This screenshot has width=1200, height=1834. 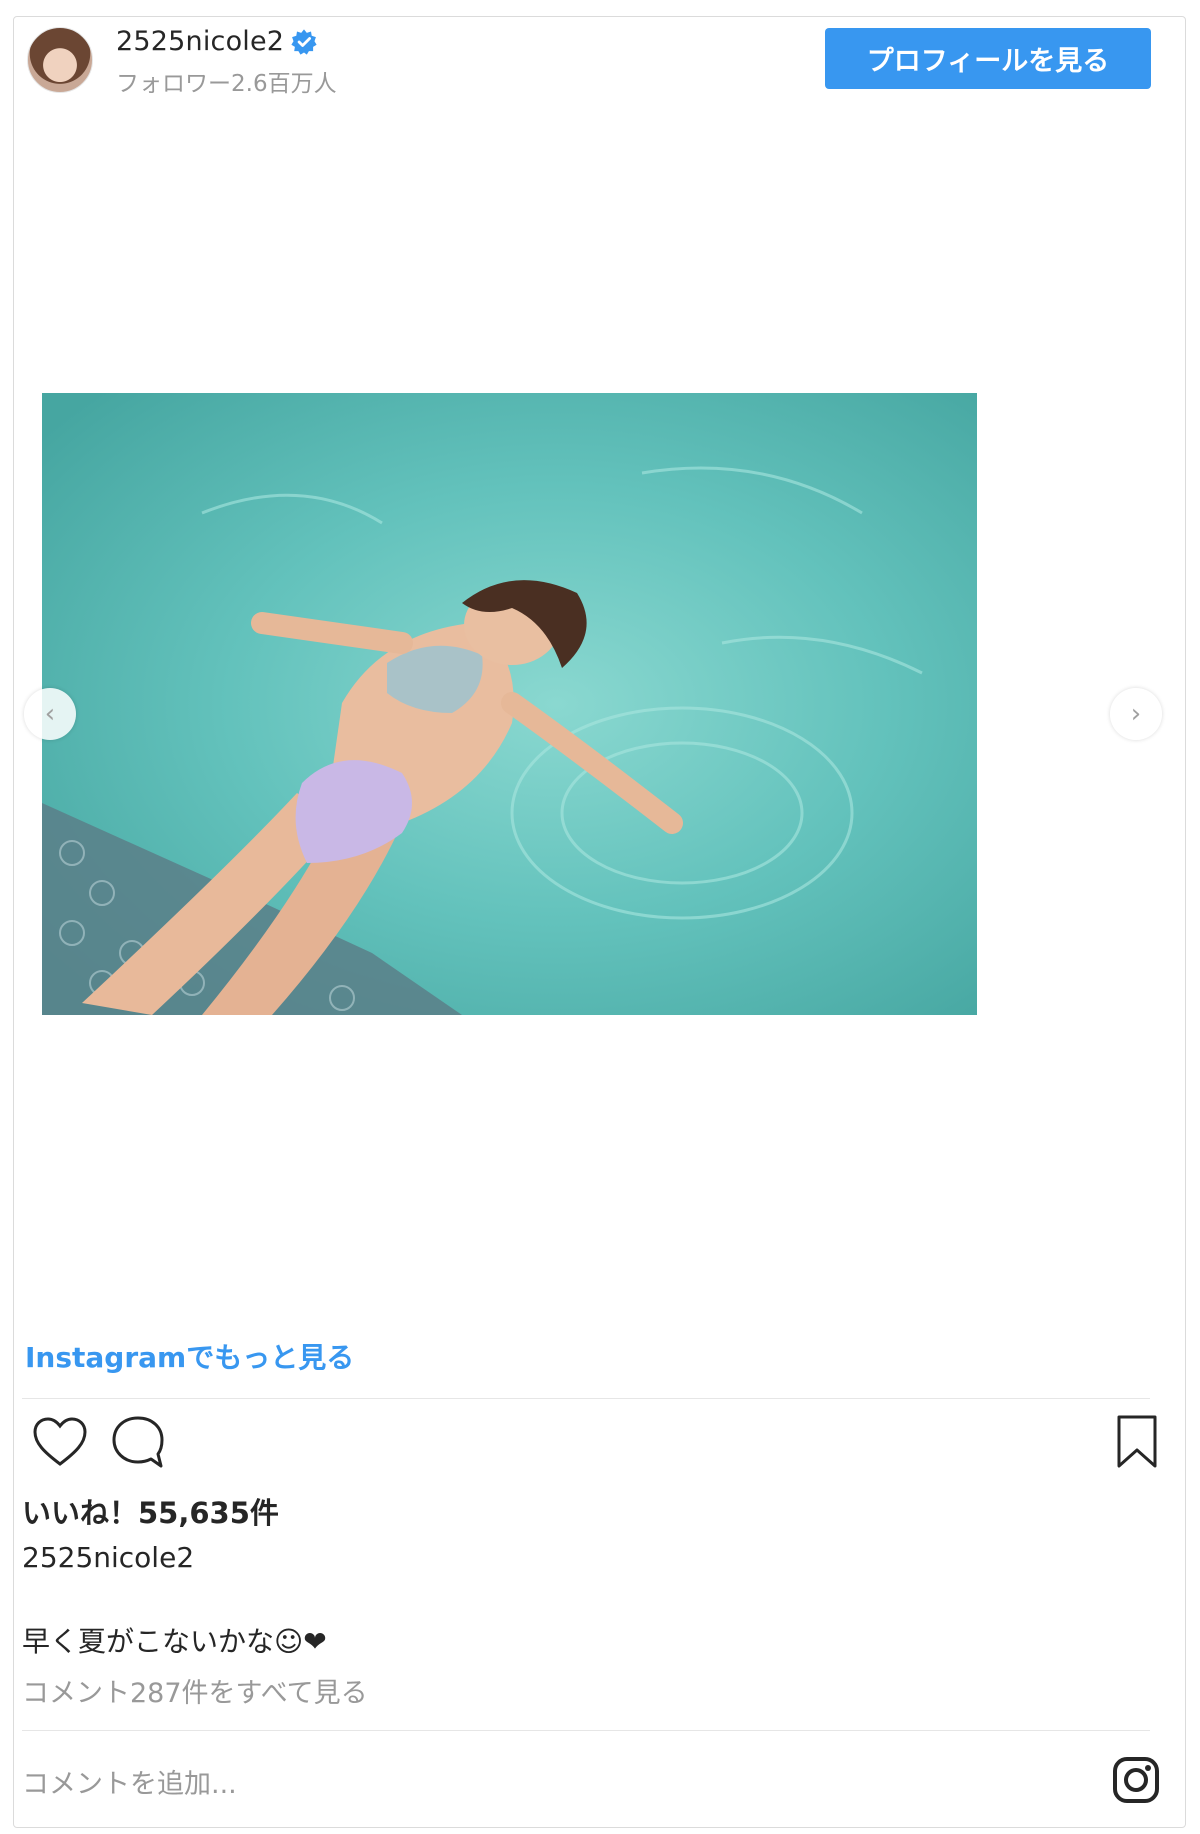 I want to click on chevron-left-icon: ‹, so click(x=50, y=714).